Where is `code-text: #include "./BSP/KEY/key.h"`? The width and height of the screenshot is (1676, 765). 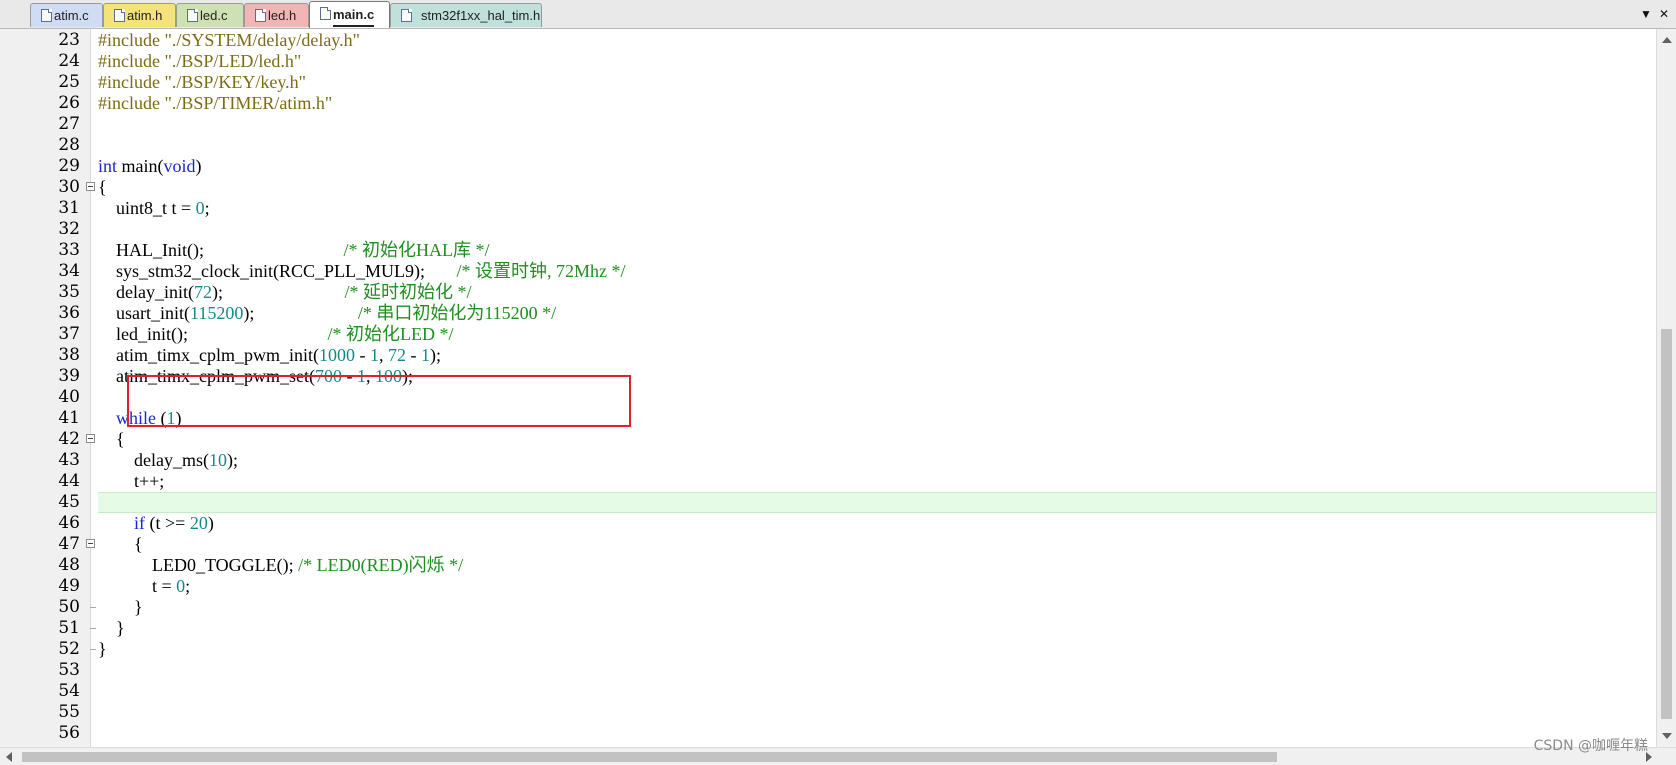
code-text: #include "./BSP/KEY/key.h" is located at coordinates (202, 82).